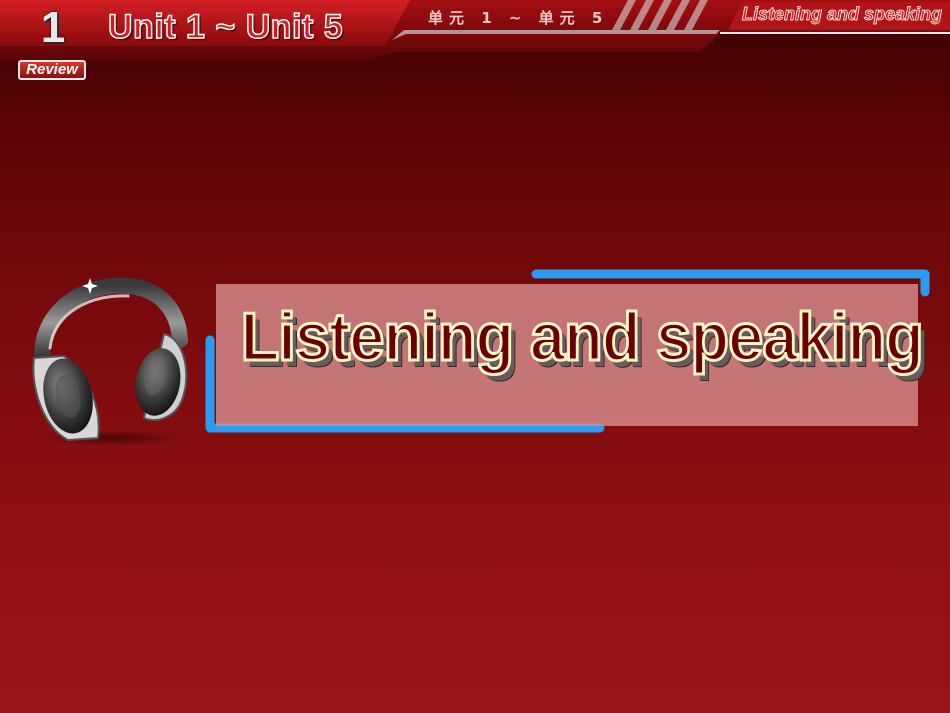 Image resolution: width=950 pixels, height=713 pixels. I want to click on unit-range-title: Unit 1 ~ Unit 5, so click(225, 27).